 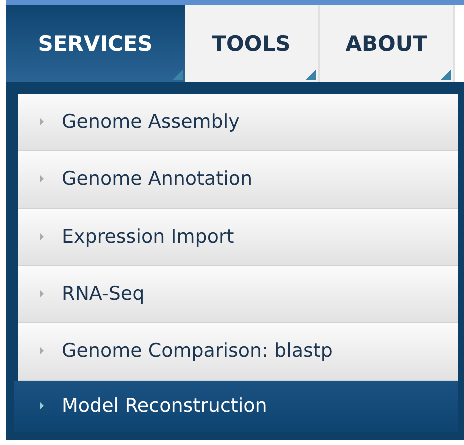 I want to click on menu-tab: ABOUT, so click(x=387, y=43).